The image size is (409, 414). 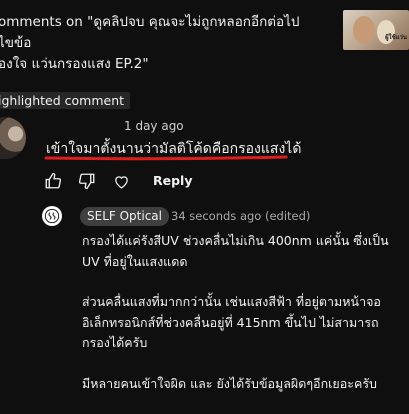 I want to click on channel-avatar, so click(x=52, y=216).